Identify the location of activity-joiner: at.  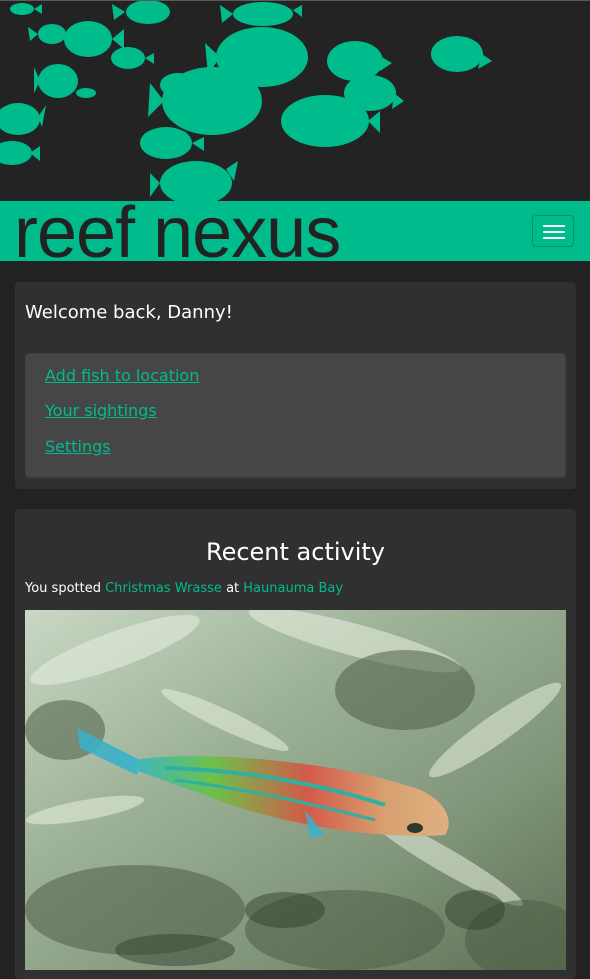
(233, 588).